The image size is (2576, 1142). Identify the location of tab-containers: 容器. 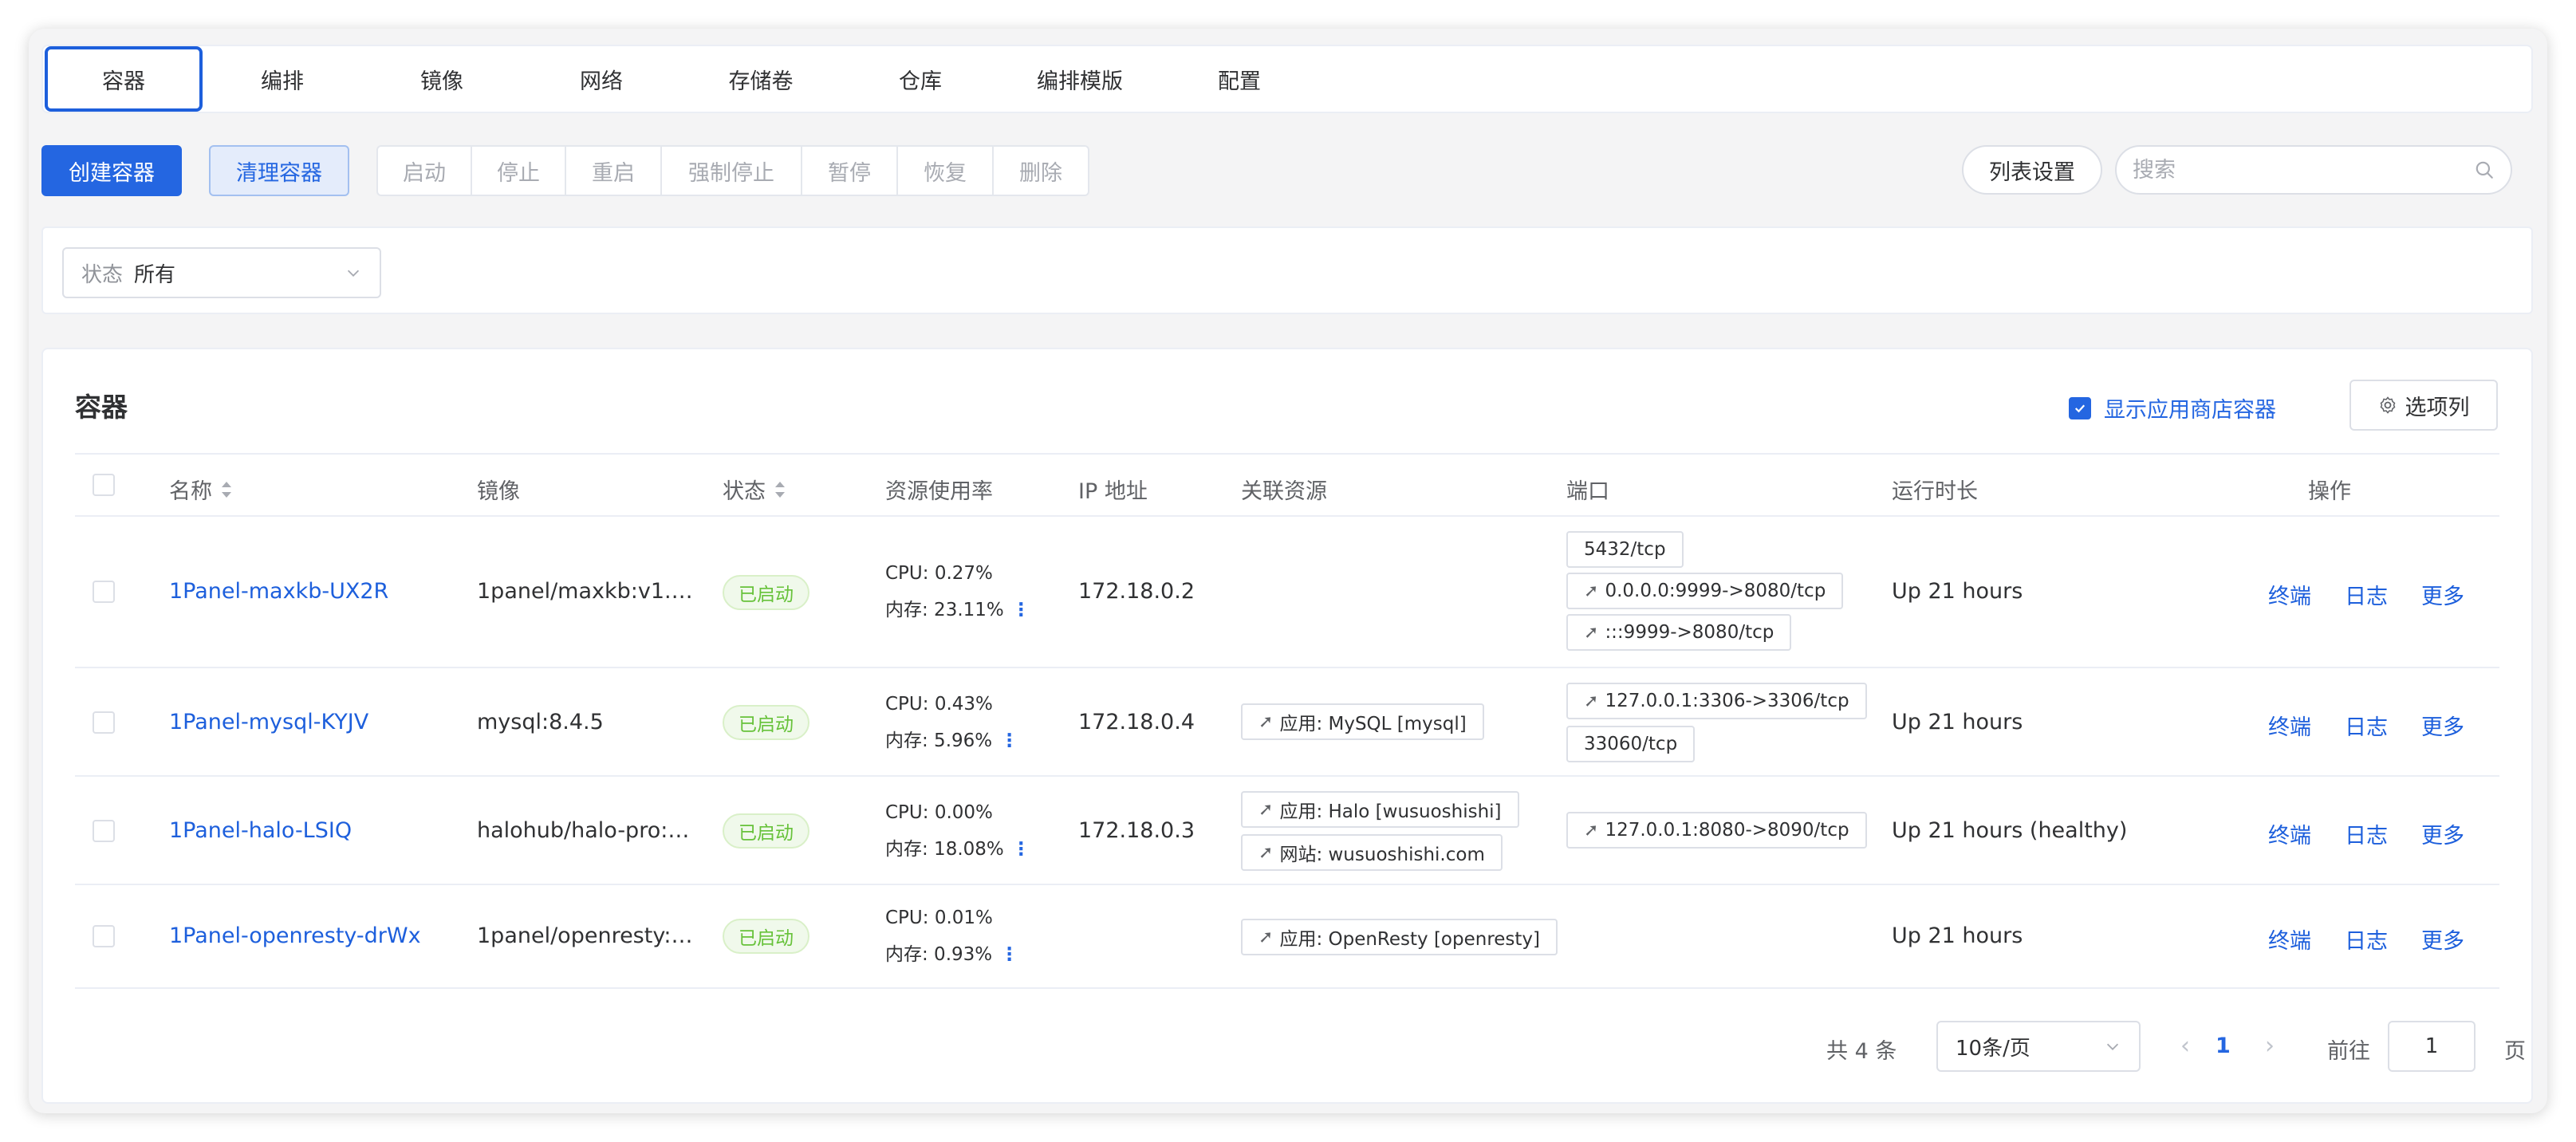
(124, 79).